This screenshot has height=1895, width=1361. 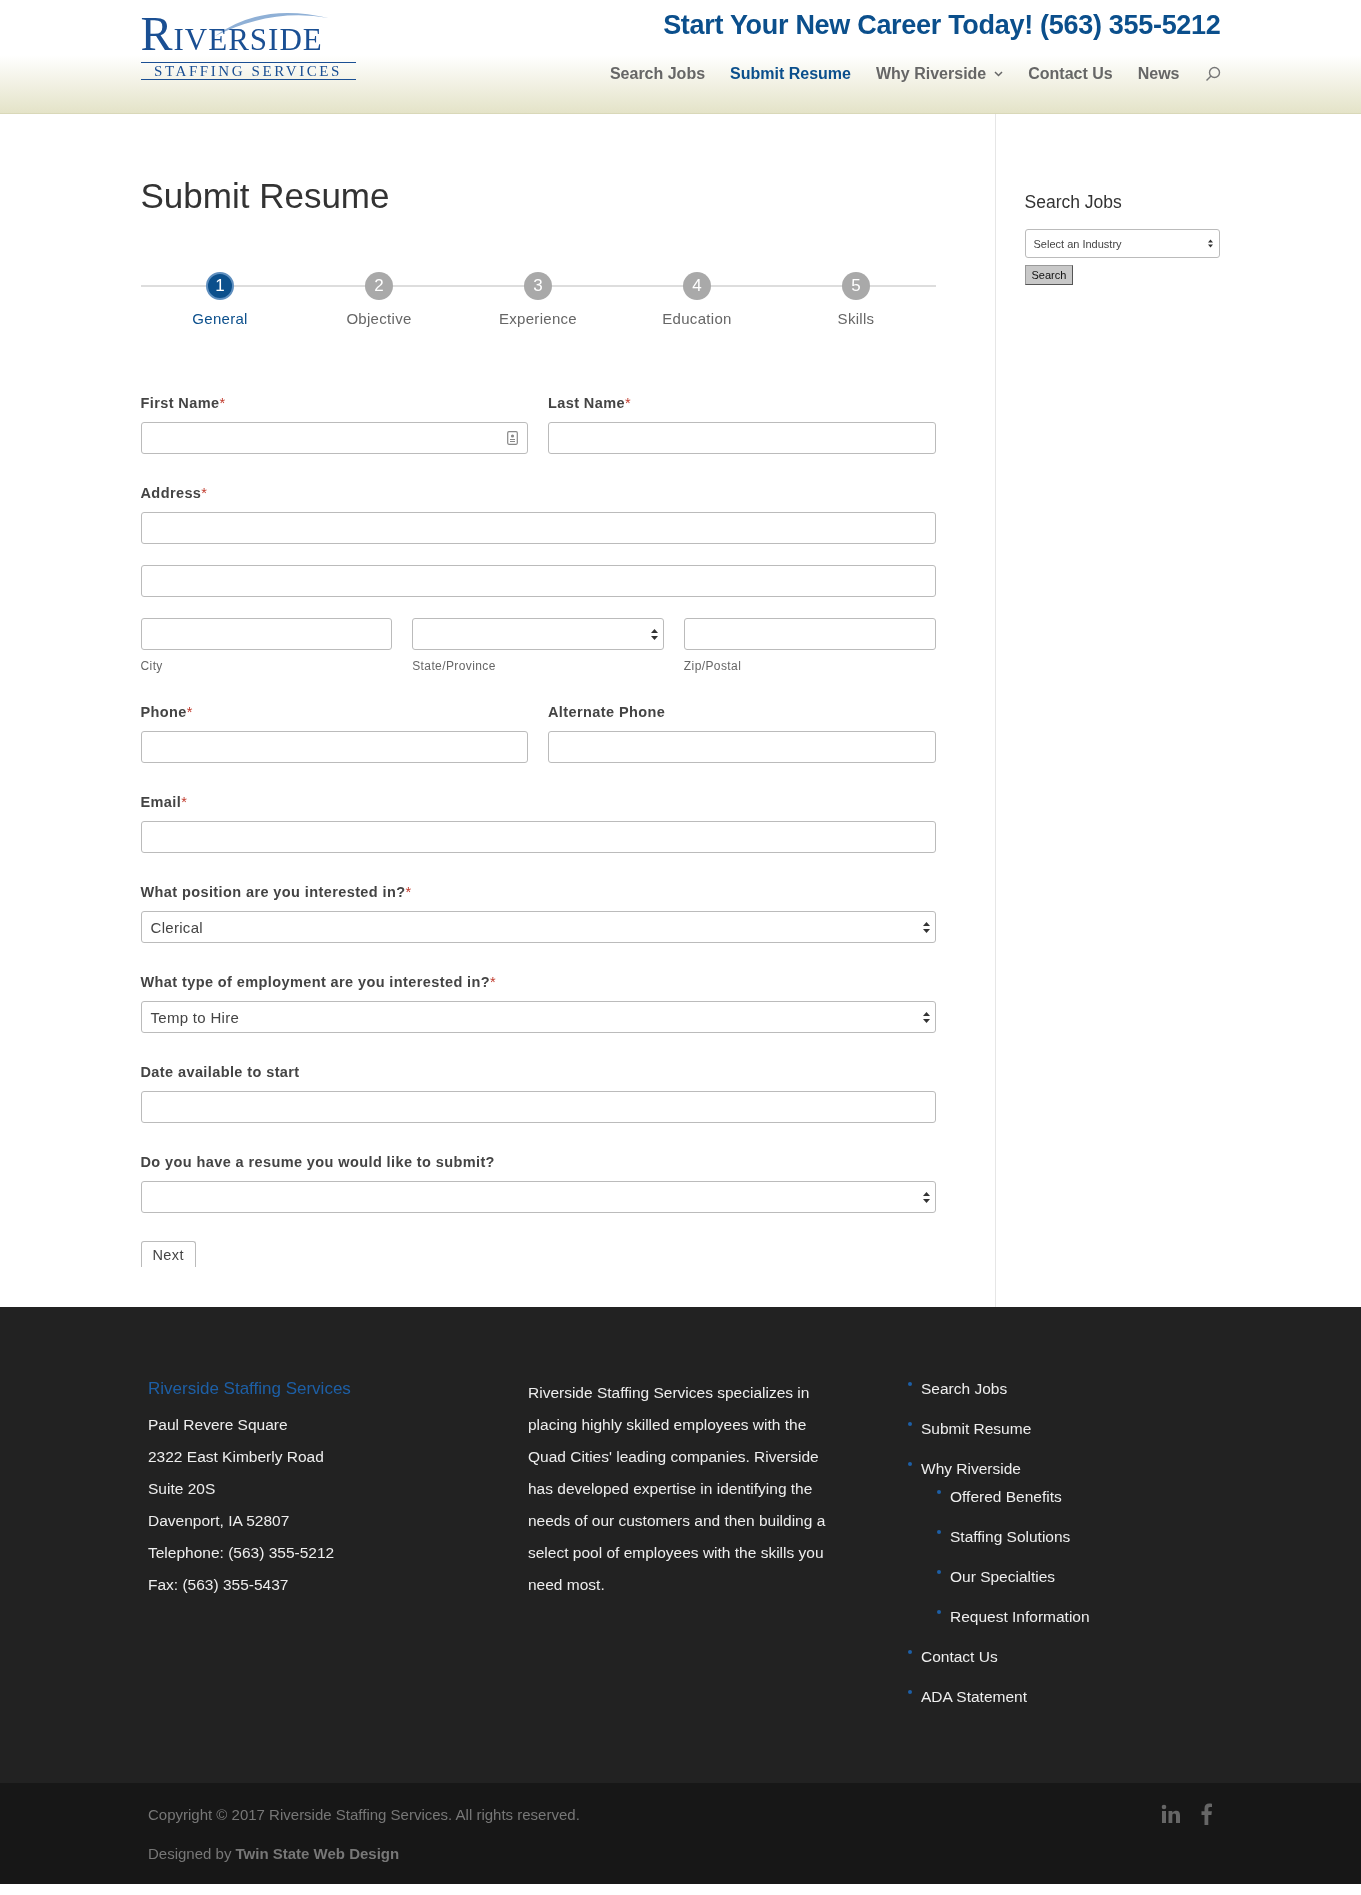 I want to click on nav-link: Contact Us, so click(x=1070, y=74).